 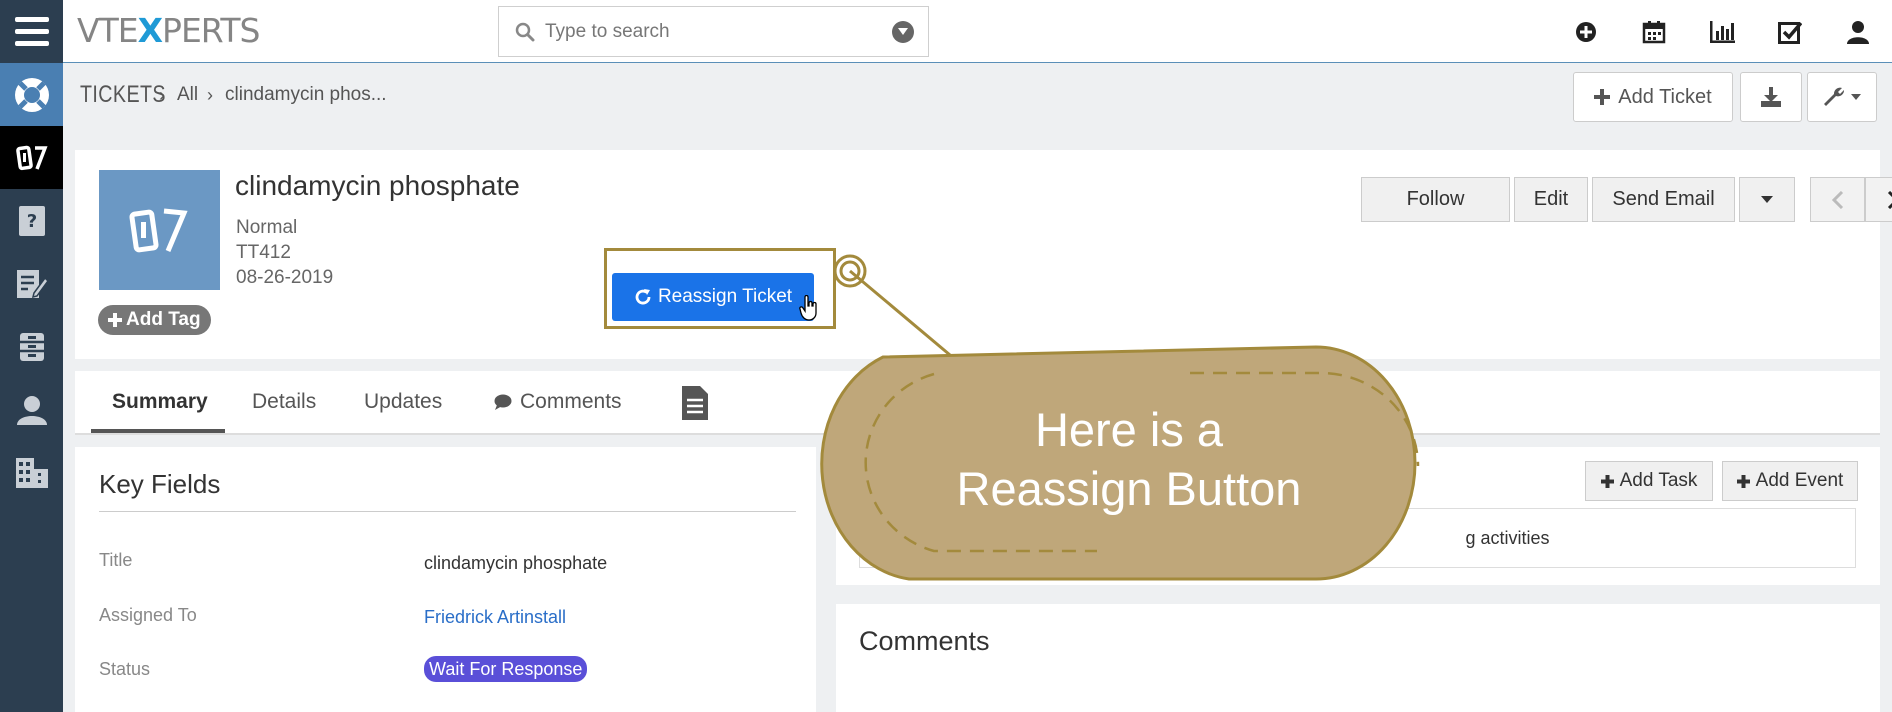 I want to click on field-value-title: clindamycin phosphate, so click(x=515, y=563).